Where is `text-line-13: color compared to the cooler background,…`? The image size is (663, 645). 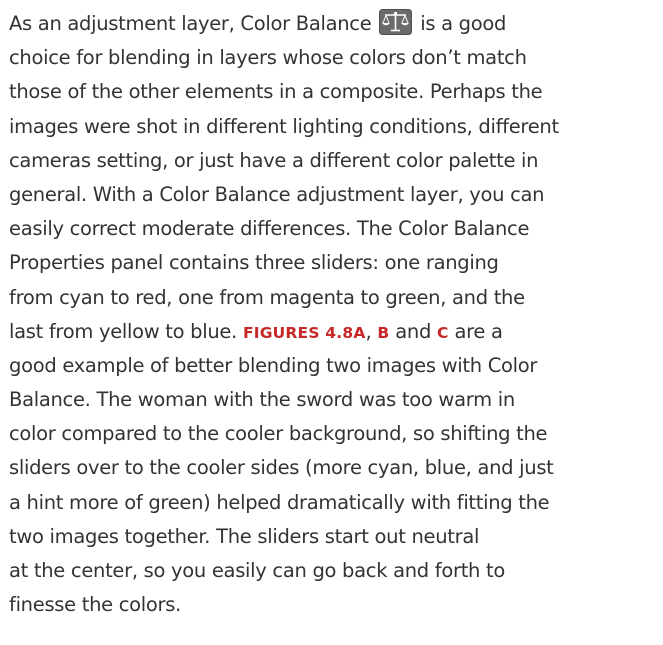
text-line-13: color compared to the cooler background,… is located at coordinates (278, 434).